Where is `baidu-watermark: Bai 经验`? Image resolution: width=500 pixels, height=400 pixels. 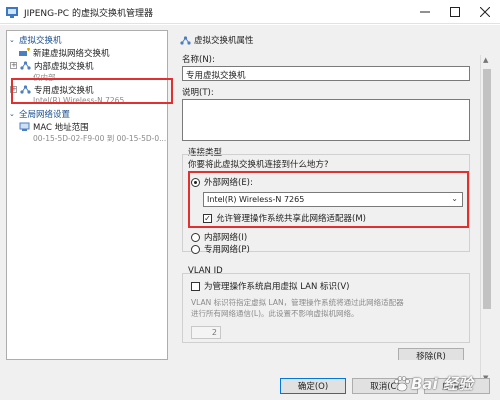 baidu-watermark: Bai 经验 is located at coordinates (433, 383).